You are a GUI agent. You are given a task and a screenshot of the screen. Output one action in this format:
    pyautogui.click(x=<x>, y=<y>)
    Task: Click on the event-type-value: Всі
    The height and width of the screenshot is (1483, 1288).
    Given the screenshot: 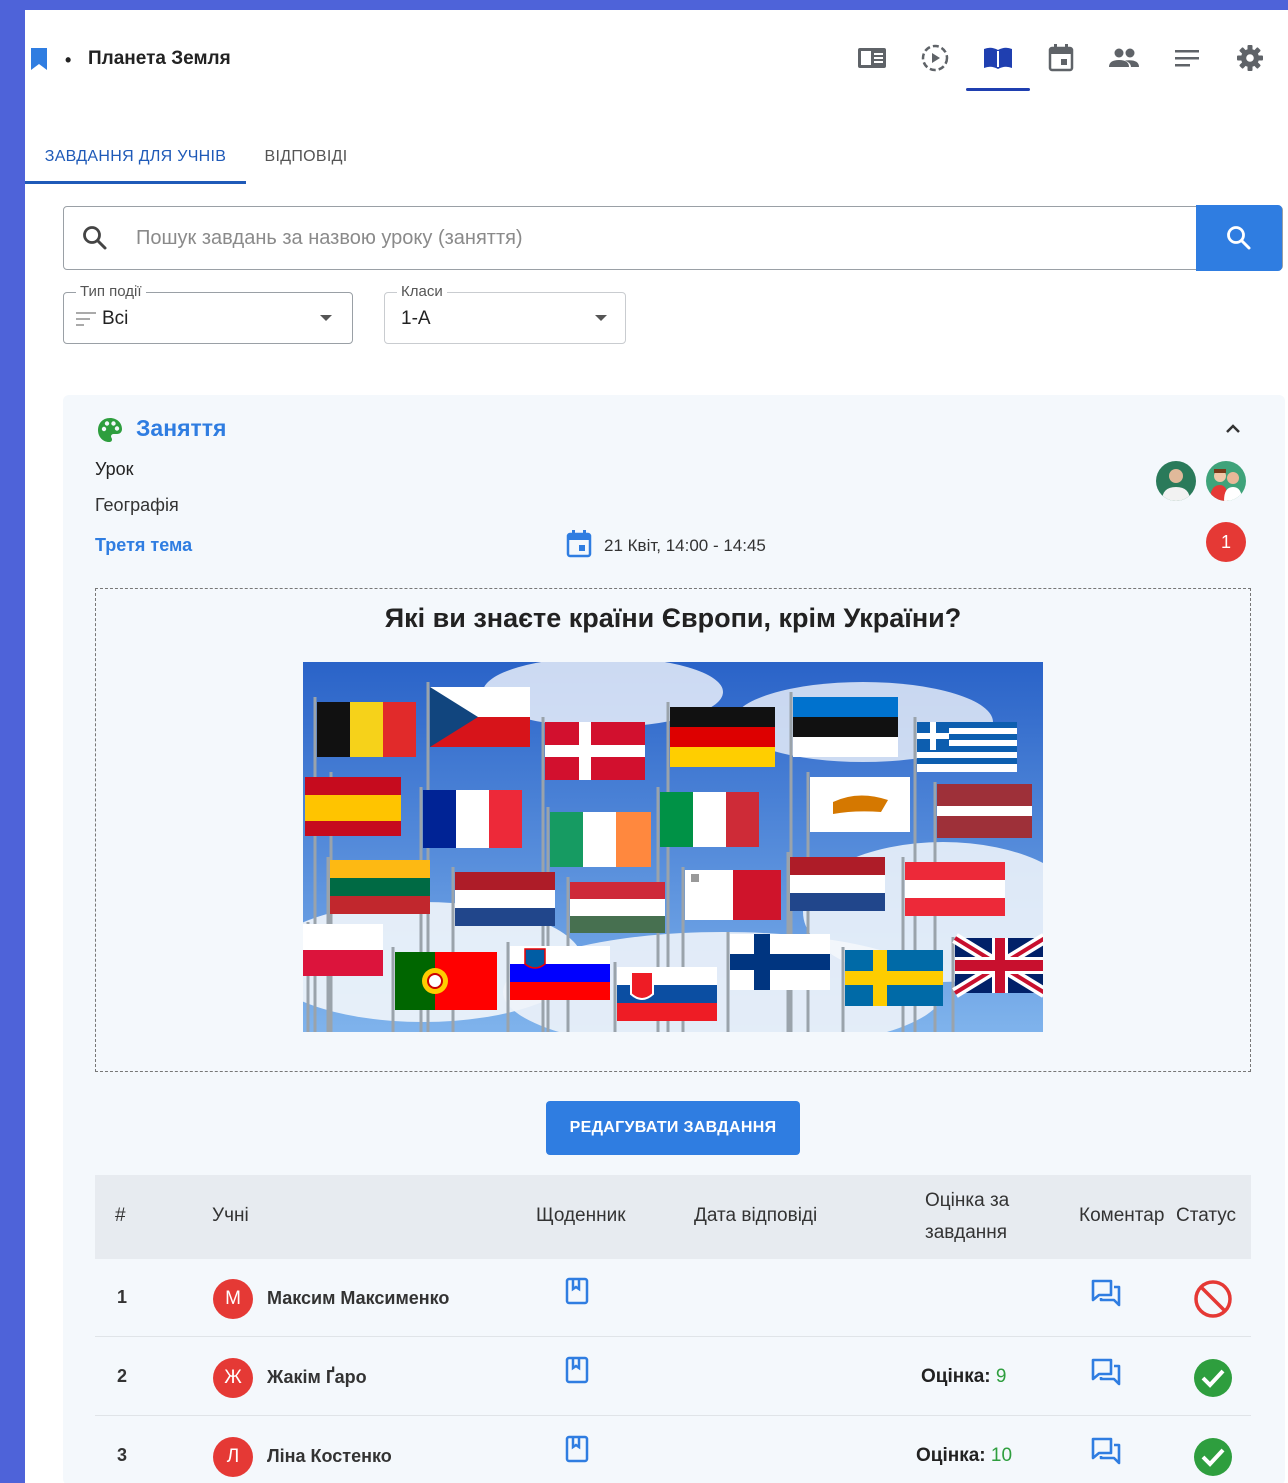 What is the action you would take?
    pyautogui.click(x=115, y=318)
    